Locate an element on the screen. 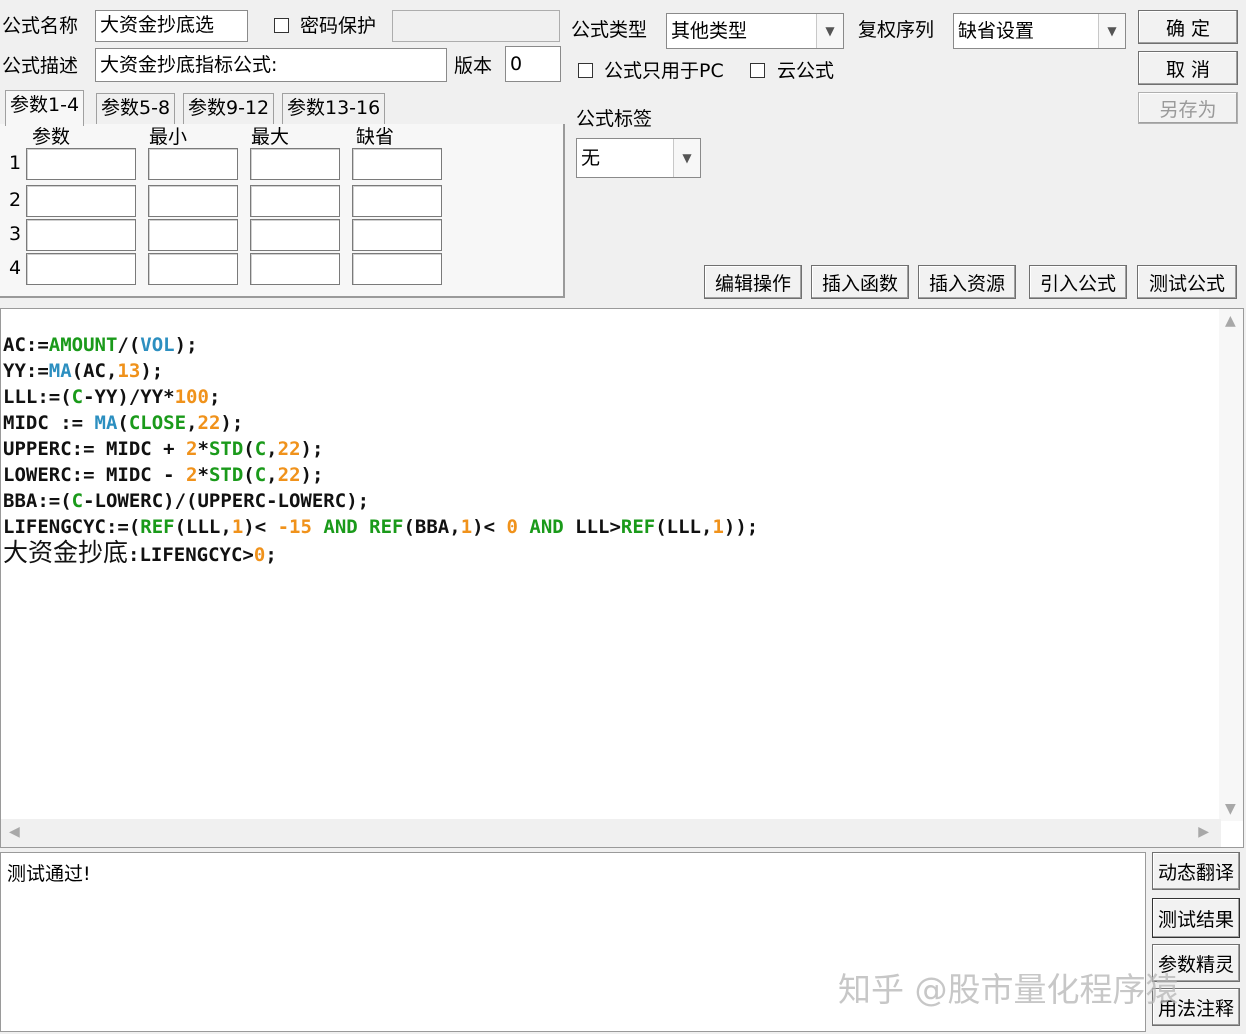  code-line: LLL:=(C-YY)/YY*100; is located at coordinates (380, 397).